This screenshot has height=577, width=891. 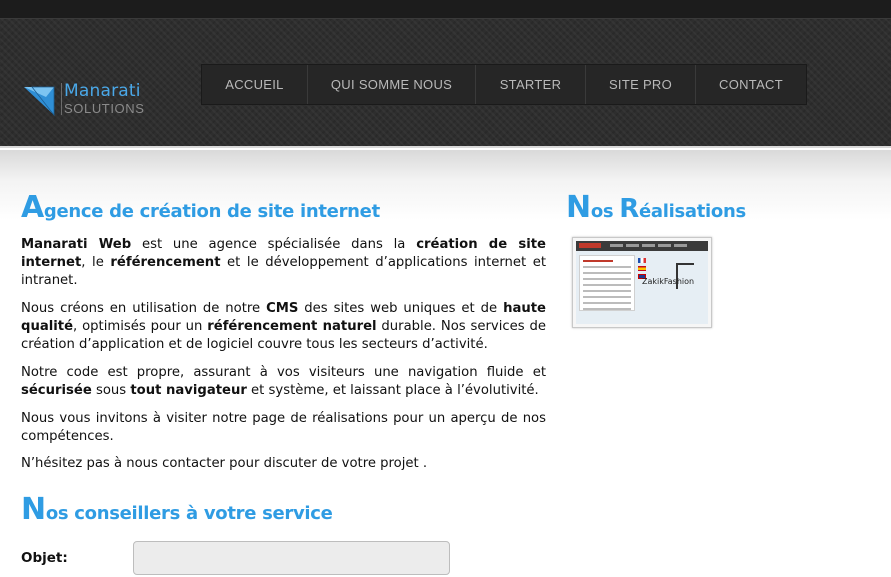 I want to click on intro-title-rest: gence de création de site internet, so click(x=211, y=211).